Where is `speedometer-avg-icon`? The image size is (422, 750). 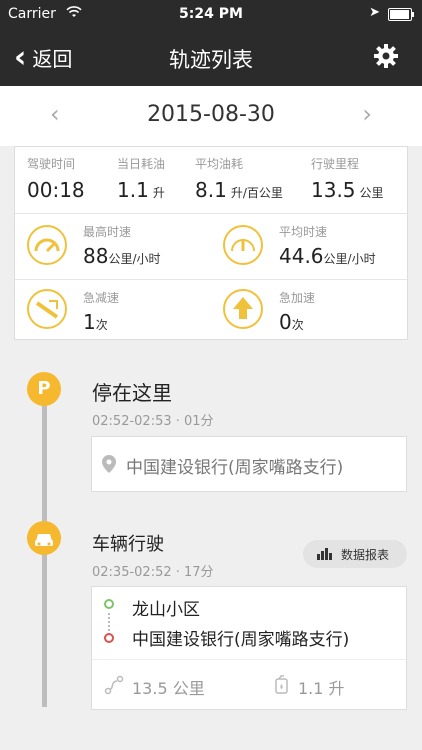
speedometer-avg-icon is located at coordinates (243, 245).